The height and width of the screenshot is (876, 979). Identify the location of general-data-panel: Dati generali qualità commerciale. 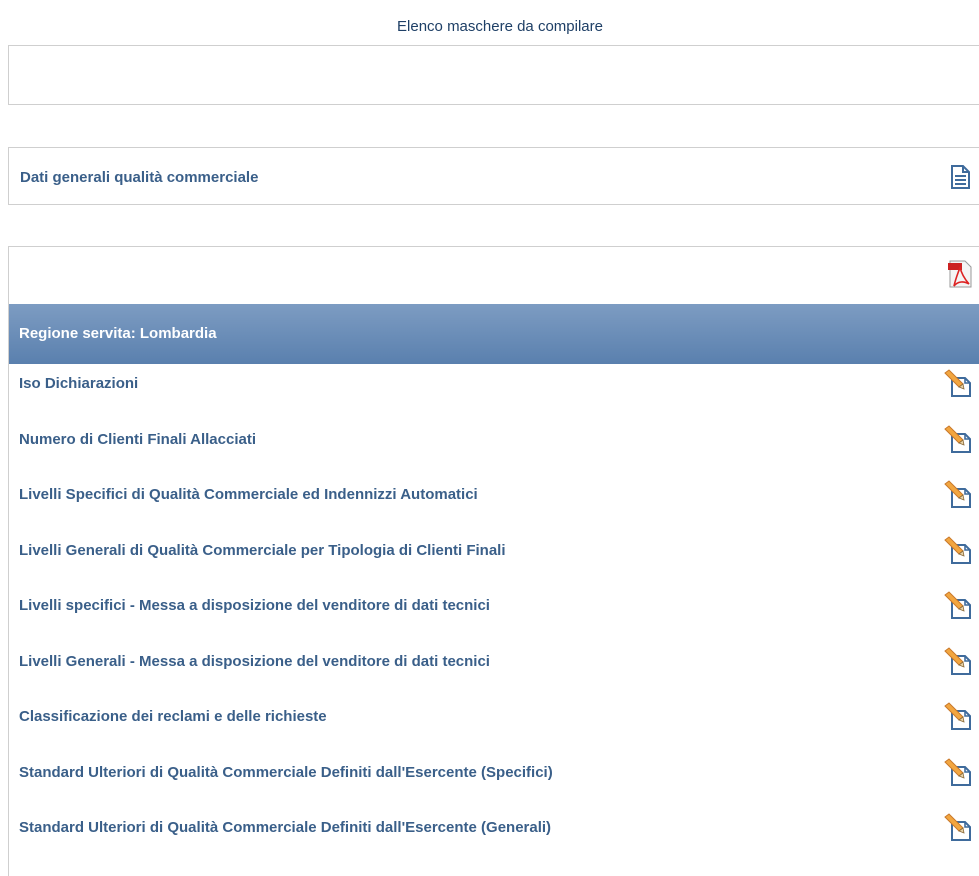
(493, 176).